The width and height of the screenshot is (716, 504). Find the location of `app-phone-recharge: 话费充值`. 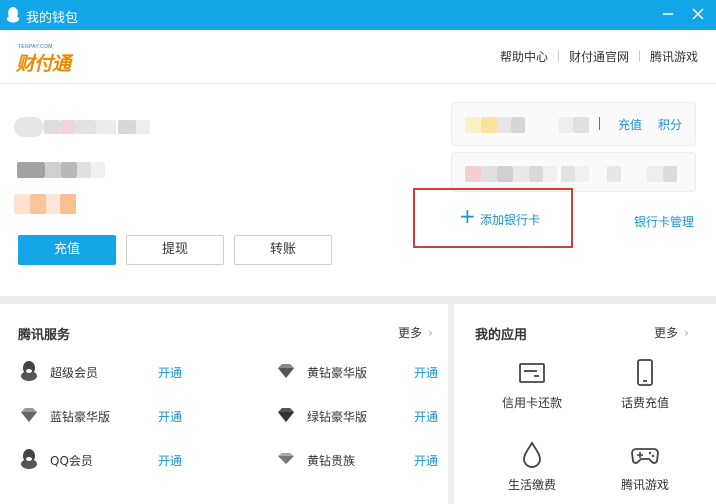

app-phone-recharge: 话费充值 is located at coordinates (645, 384).